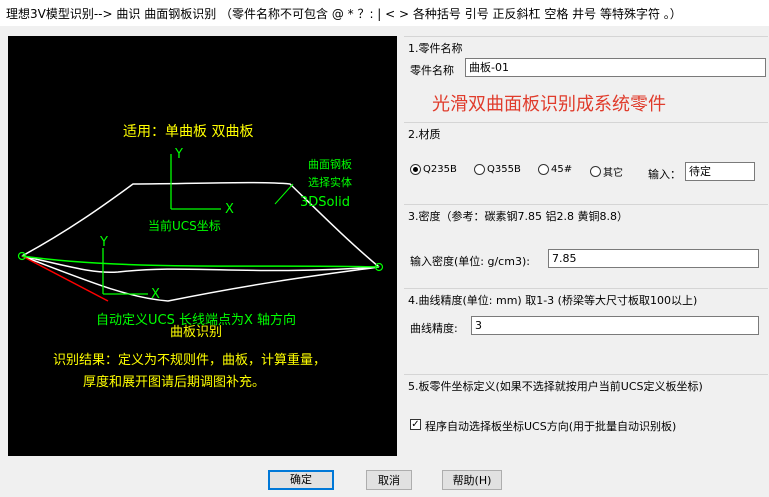 This screenshot has width=769, height=497. I want to click on ucs-label: 当前UCS坐标, so click(184, 225).